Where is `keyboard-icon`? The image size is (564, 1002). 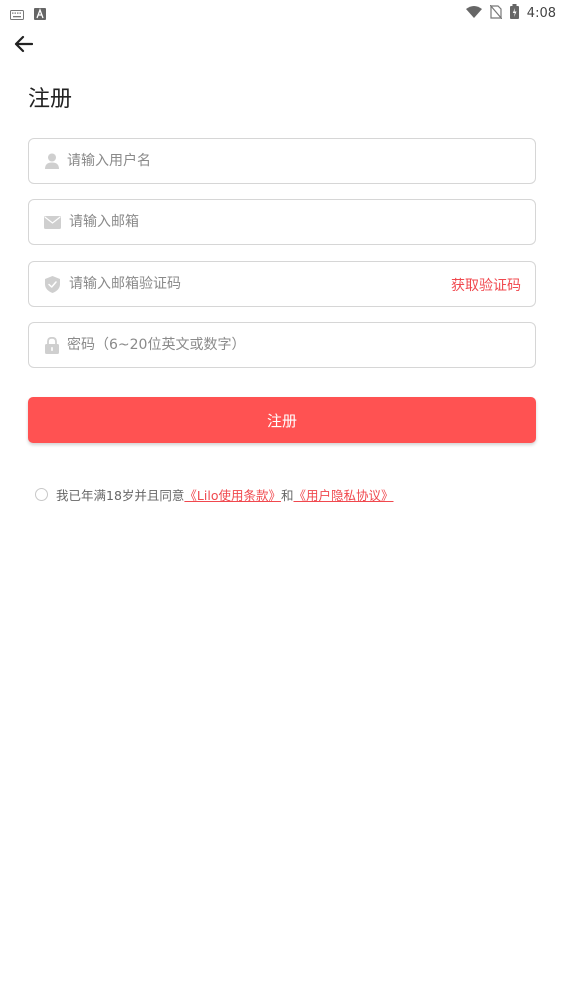
keyboard-icon is located at coordinates (17, 14).